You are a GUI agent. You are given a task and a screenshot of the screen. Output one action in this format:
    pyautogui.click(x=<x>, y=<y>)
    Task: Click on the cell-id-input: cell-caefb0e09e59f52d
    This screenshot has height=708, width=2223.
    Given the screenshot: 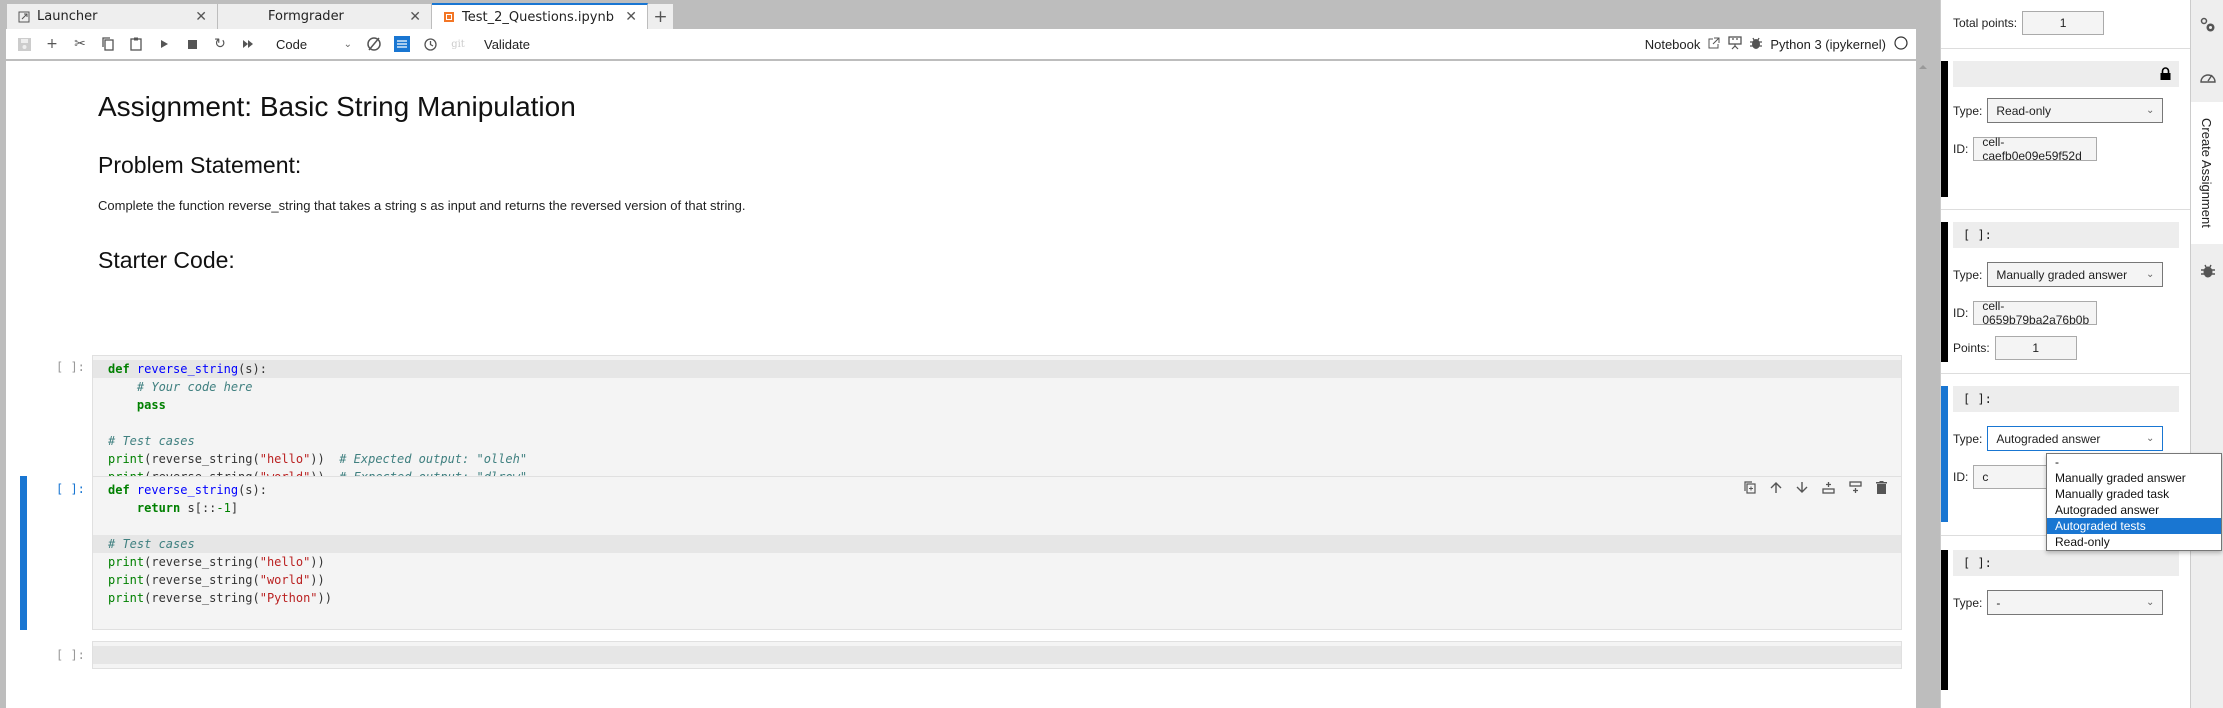 What is the action you would take?
    pyautogui.click(x=2035, y=149)
    